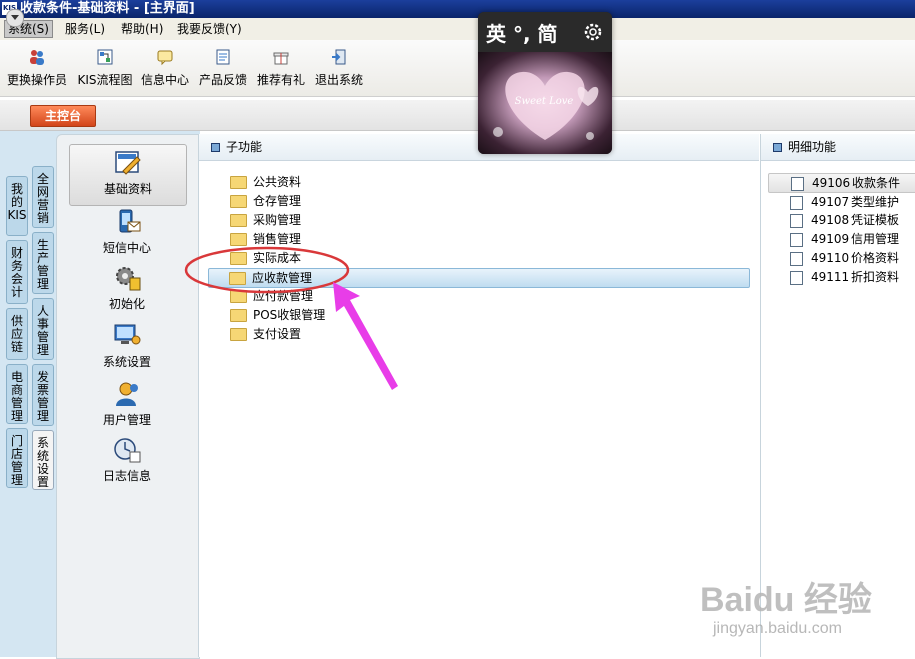 The width and height of the screenshot is (915, 659). Describe the element at coordinates (105, 57) in the screenshot. I see `flowchart-icon` at that location.